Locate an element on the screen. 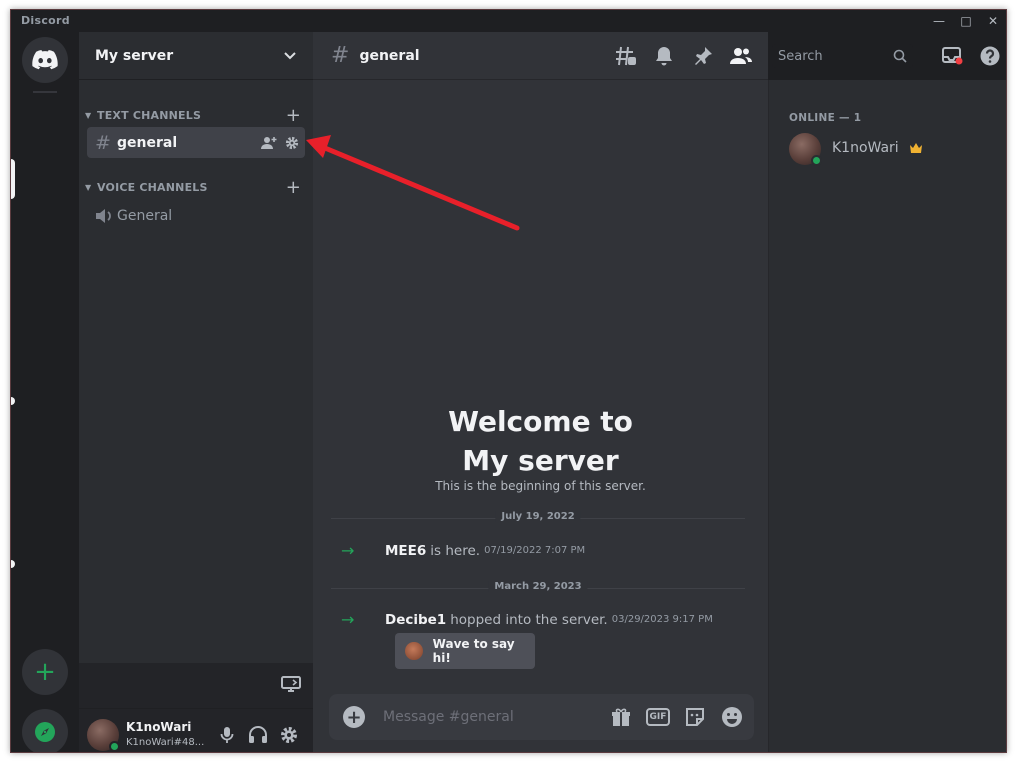 This screenshot has width=1024, height=769. category-text-channels: ▼ TEXT CHANNELS + is located at coordinates (196, 115).